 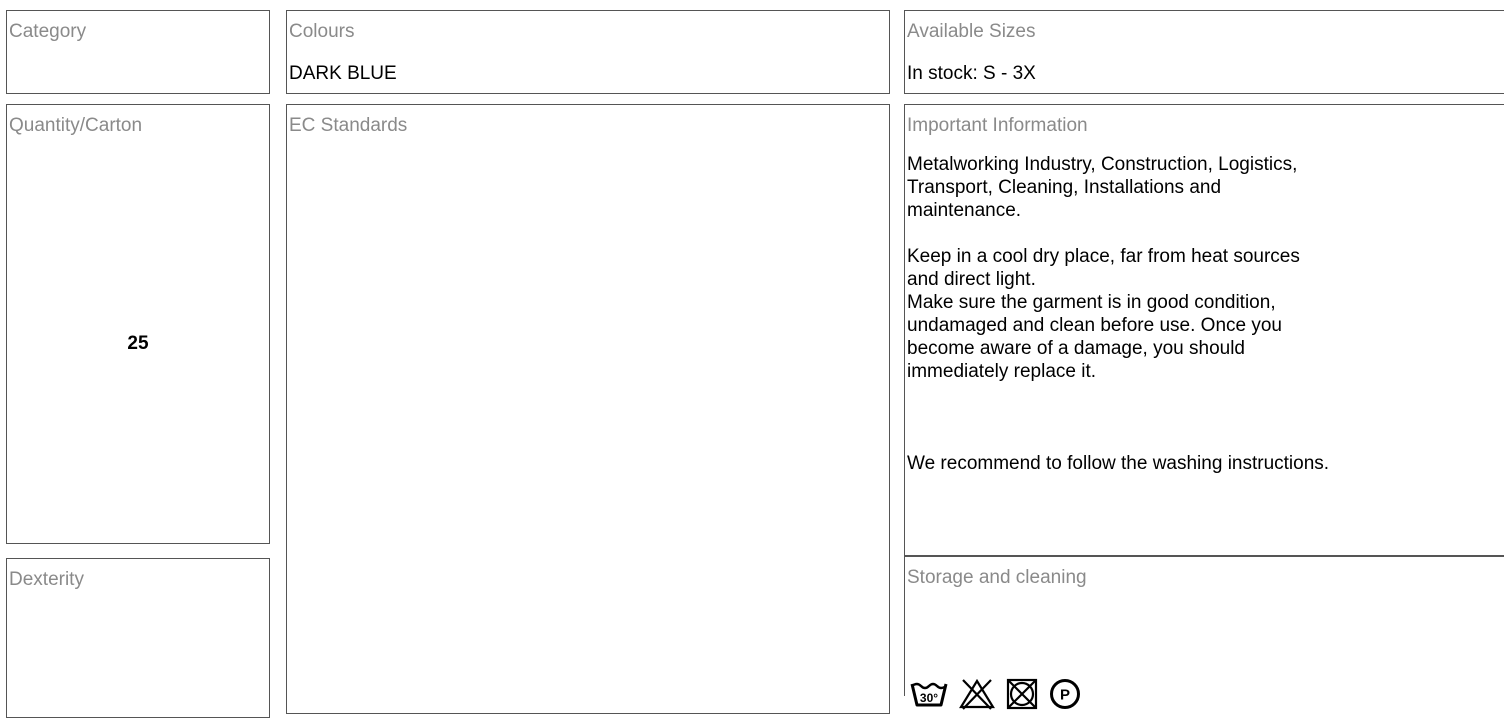 I want to click on wash-temp-text: 30°, so click(x=929, y=698).